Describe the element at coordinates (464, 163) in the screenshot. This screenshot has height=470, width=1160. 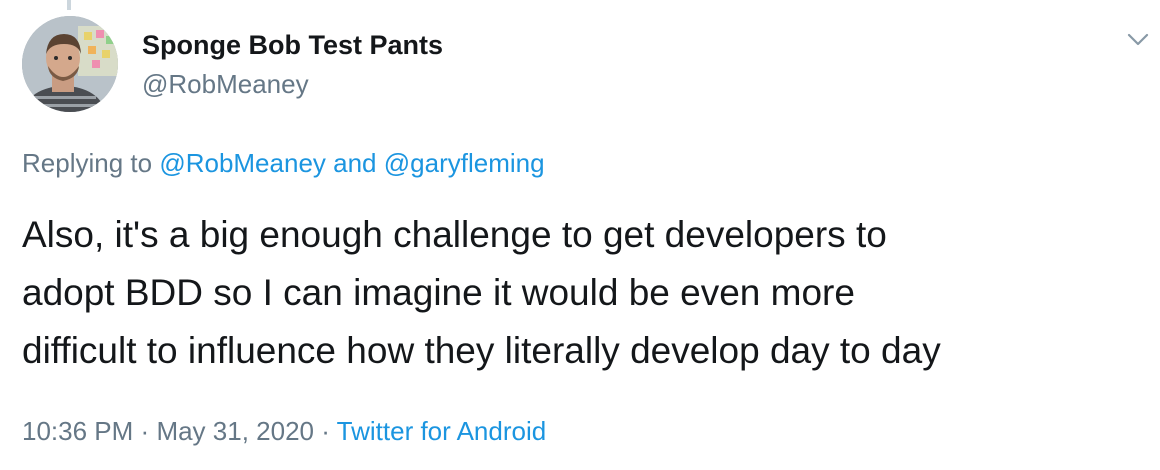
I see `mention-link-garyfleming: @garyfleming` at that location.